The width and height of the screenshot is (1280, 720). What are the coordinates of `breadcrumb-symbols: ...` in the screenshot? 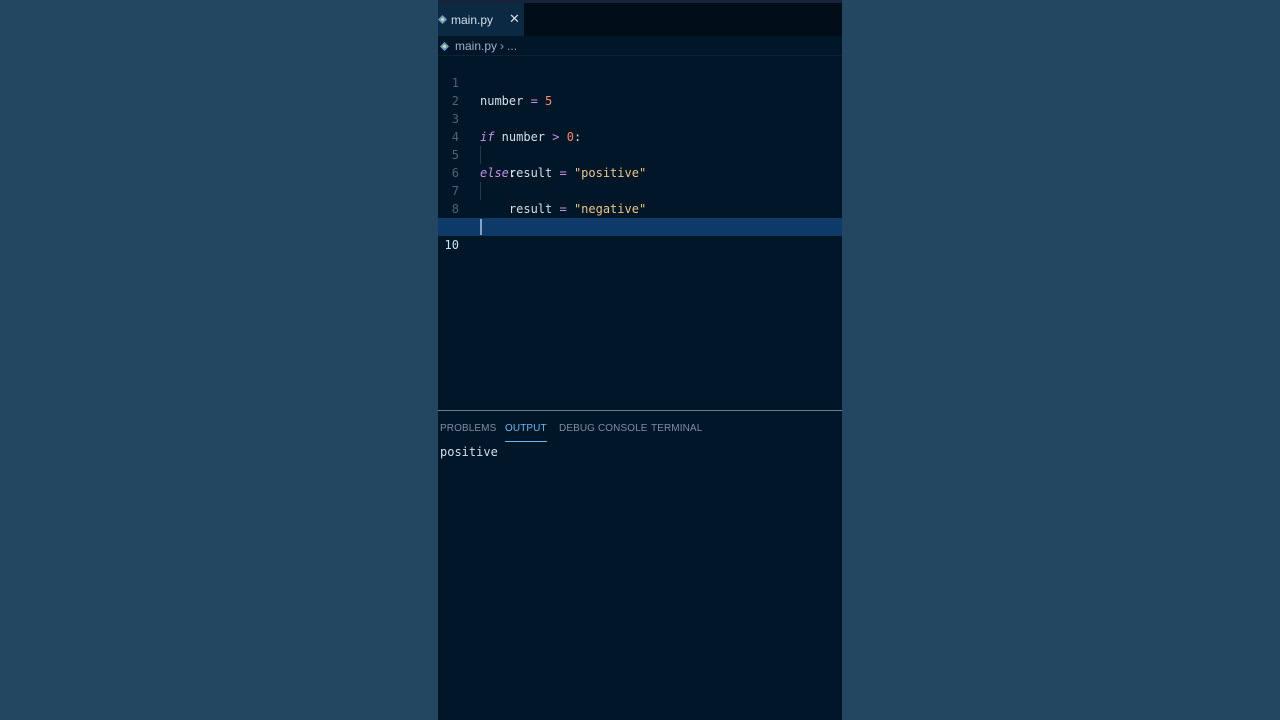 It's located at (512, 46).